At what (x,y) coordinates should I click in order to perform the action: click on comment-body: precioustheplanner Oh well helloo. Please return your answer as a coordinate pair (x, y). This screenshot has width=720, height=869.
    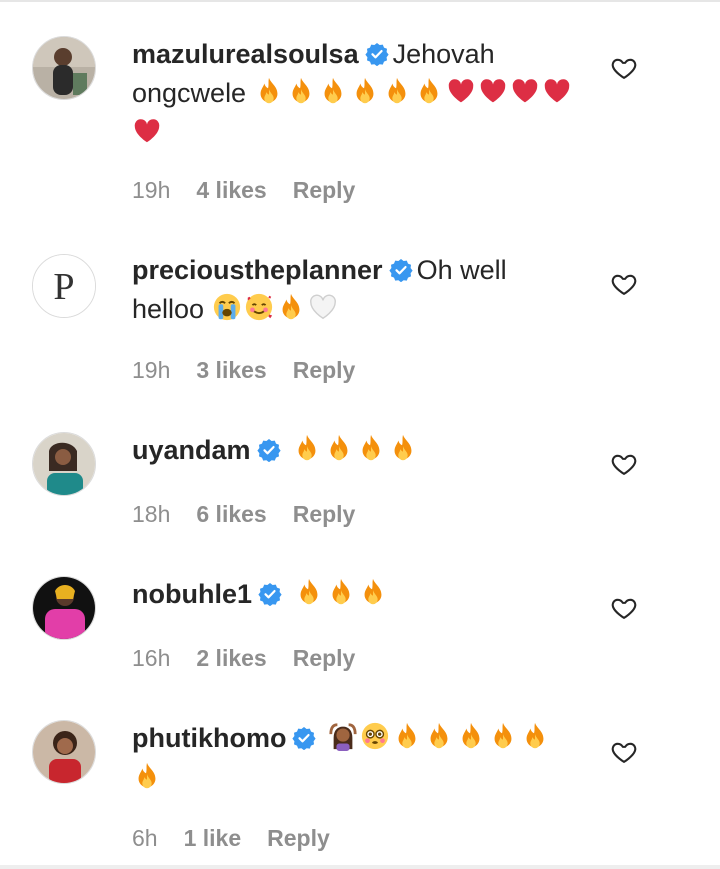
    Looking at the image, I should click on (357, 291).